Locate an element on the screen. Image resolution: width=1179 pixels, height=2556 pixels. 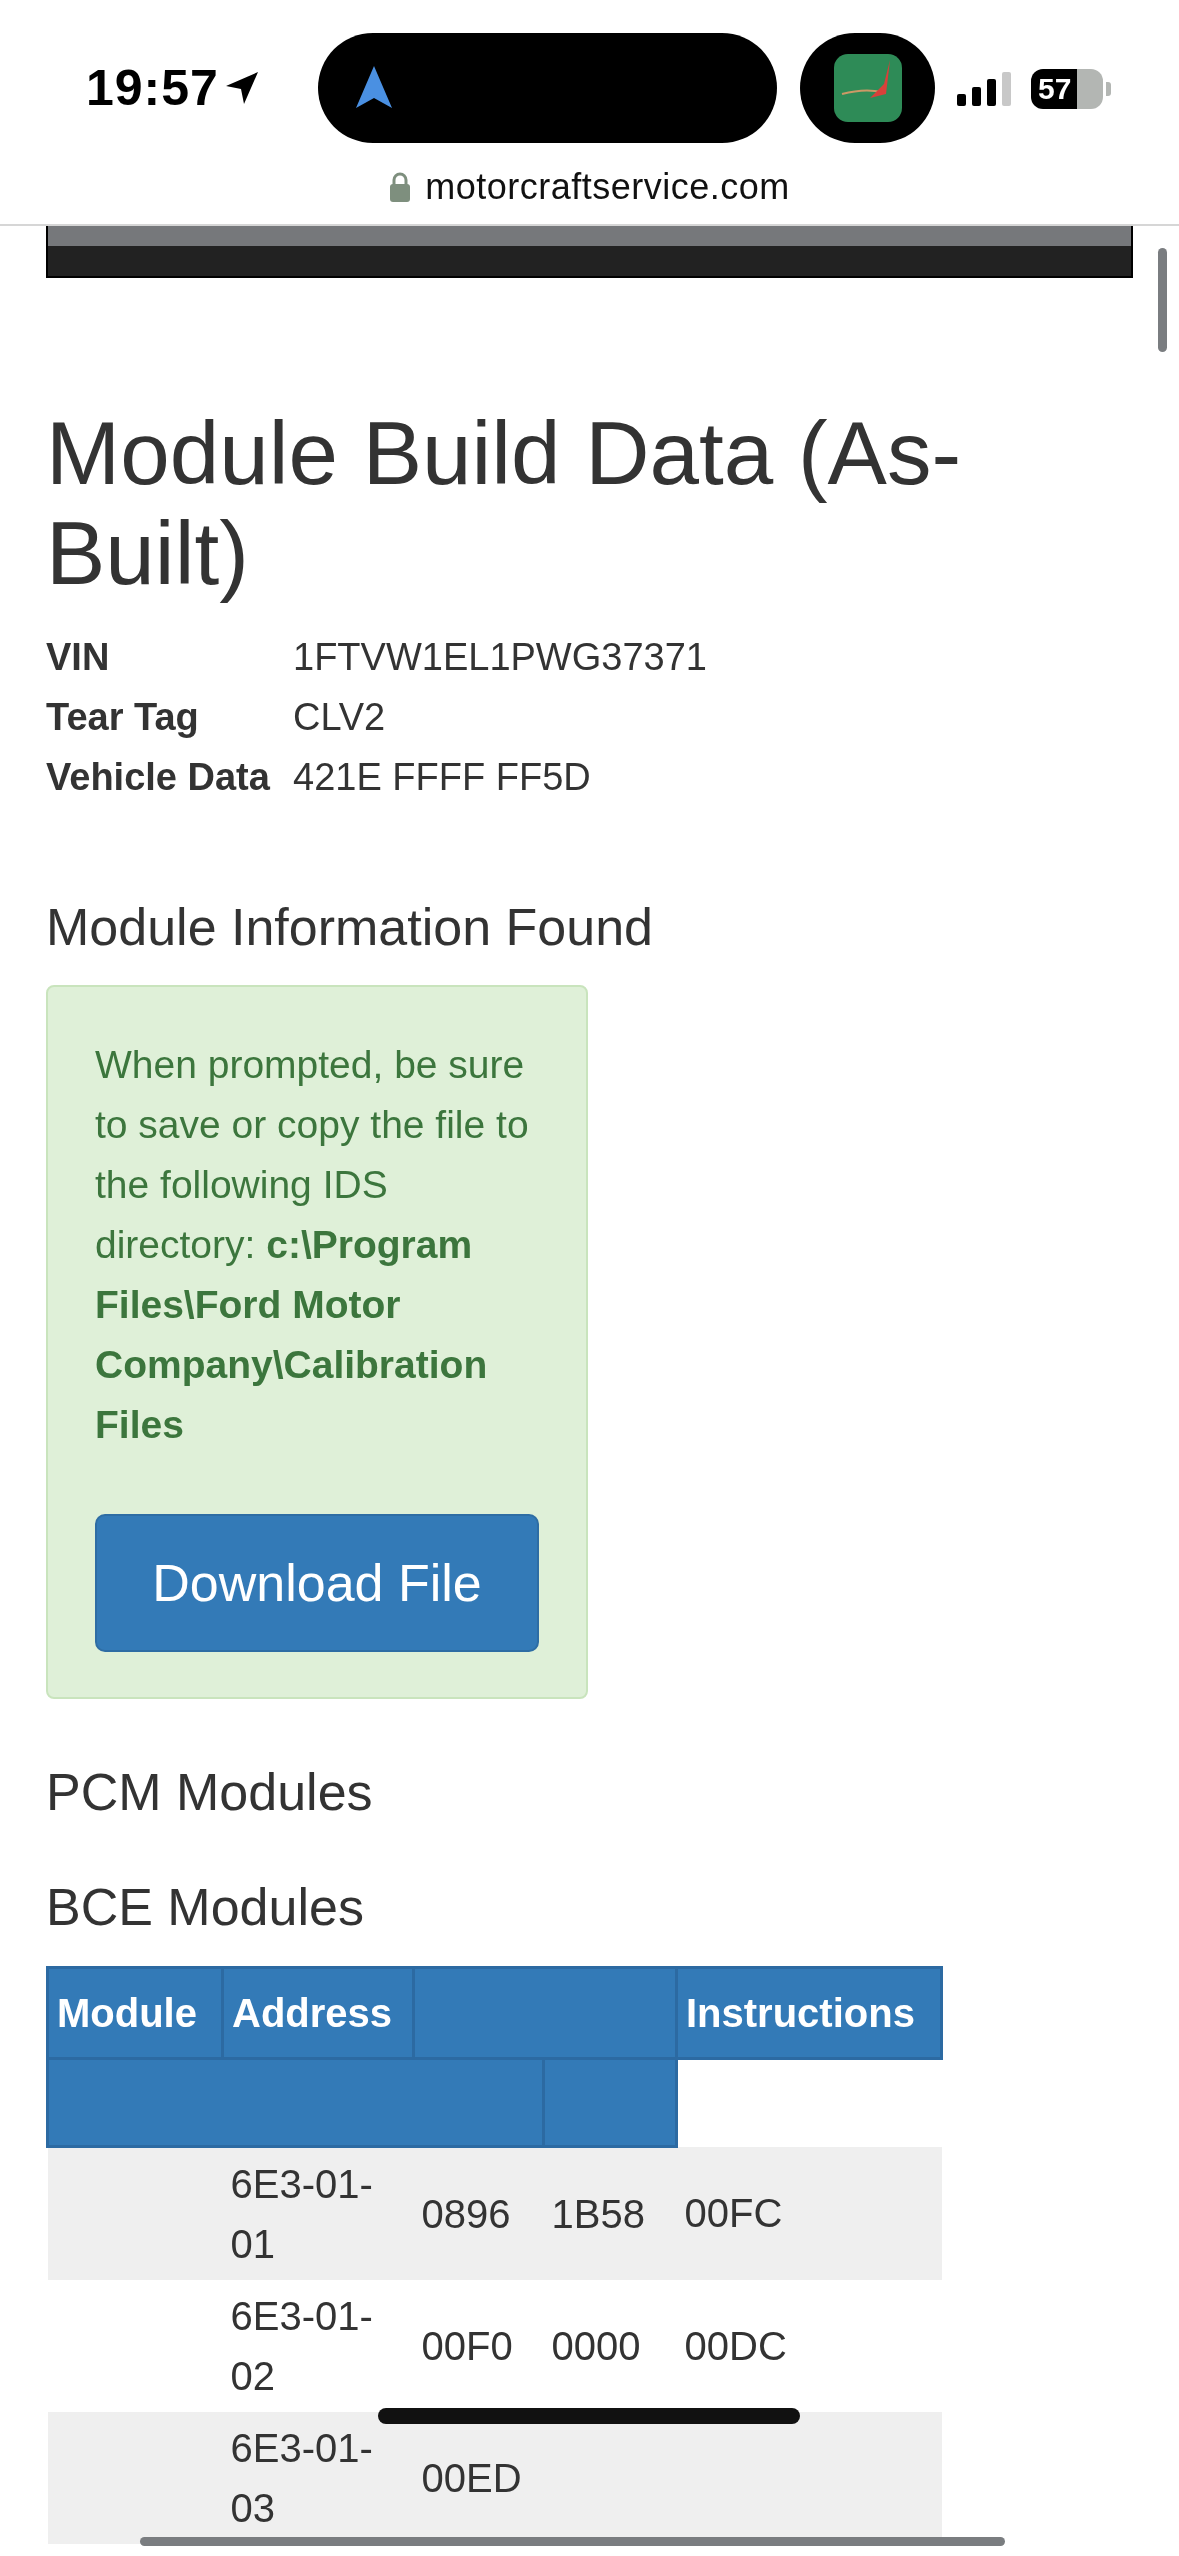
detail-value: 421E FFFF FF5D is located at coordinates (442, 777).